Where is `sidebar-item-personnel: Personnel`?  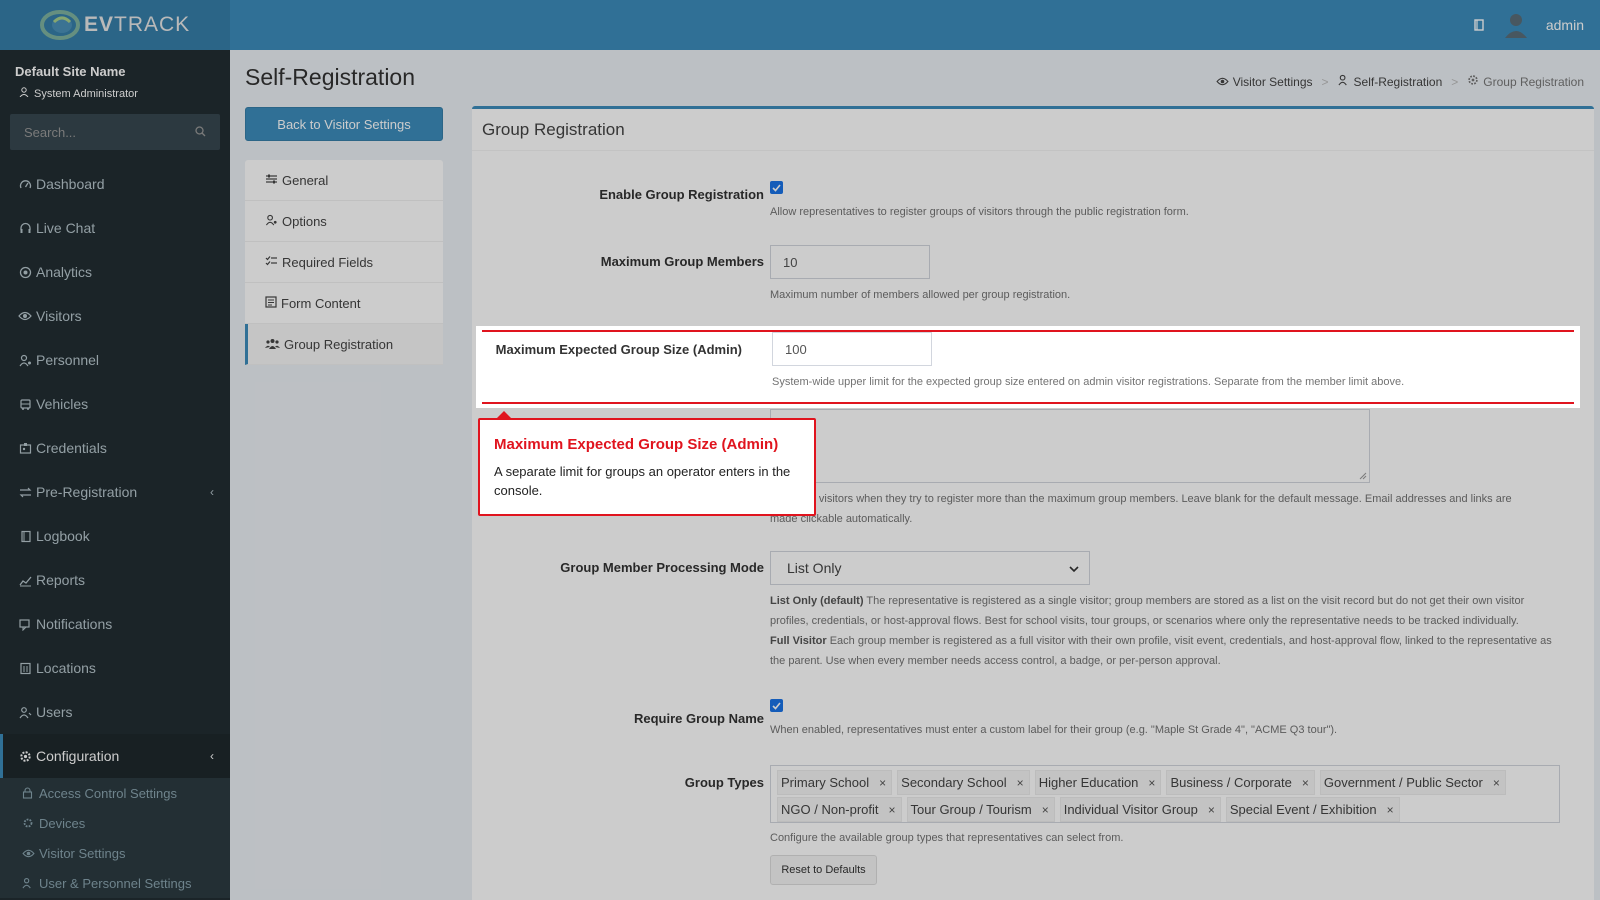
sidebar-item-personnel: Personnel is located at coordinates (115, 360).